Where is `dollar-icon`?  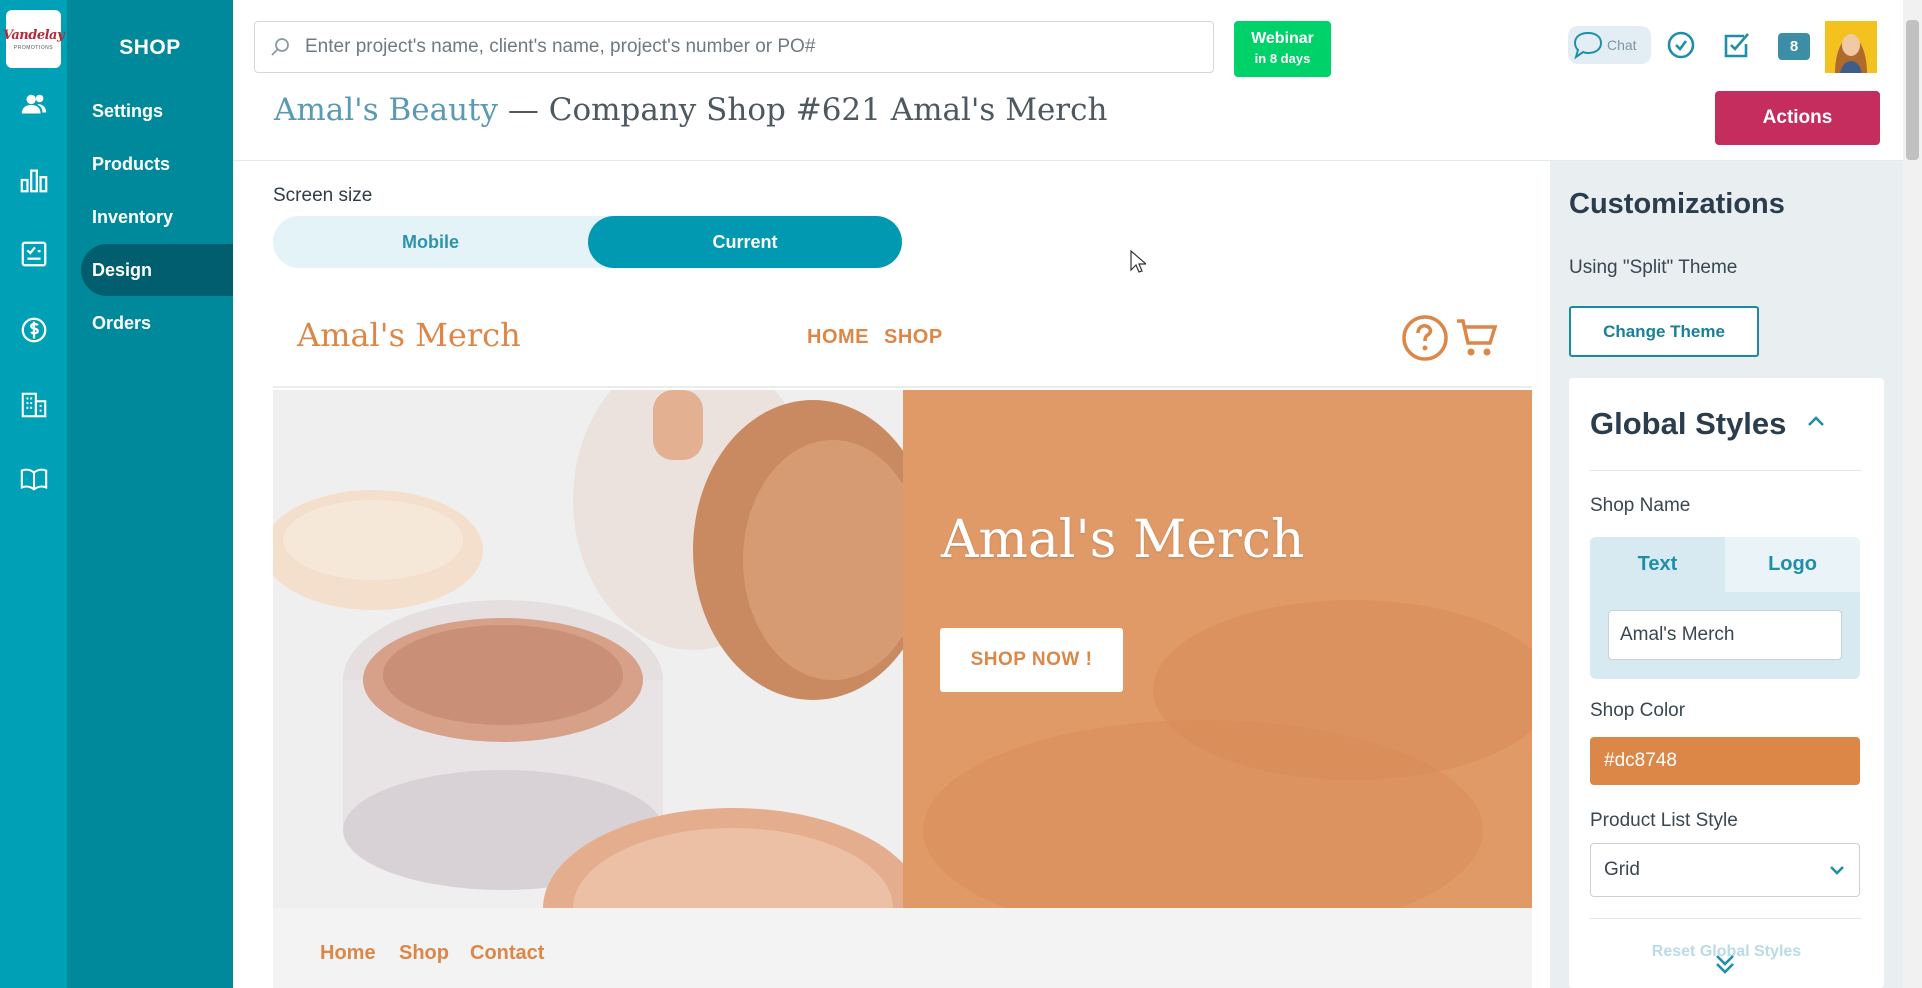 dollar-icon is located at coordinates (34, 330).